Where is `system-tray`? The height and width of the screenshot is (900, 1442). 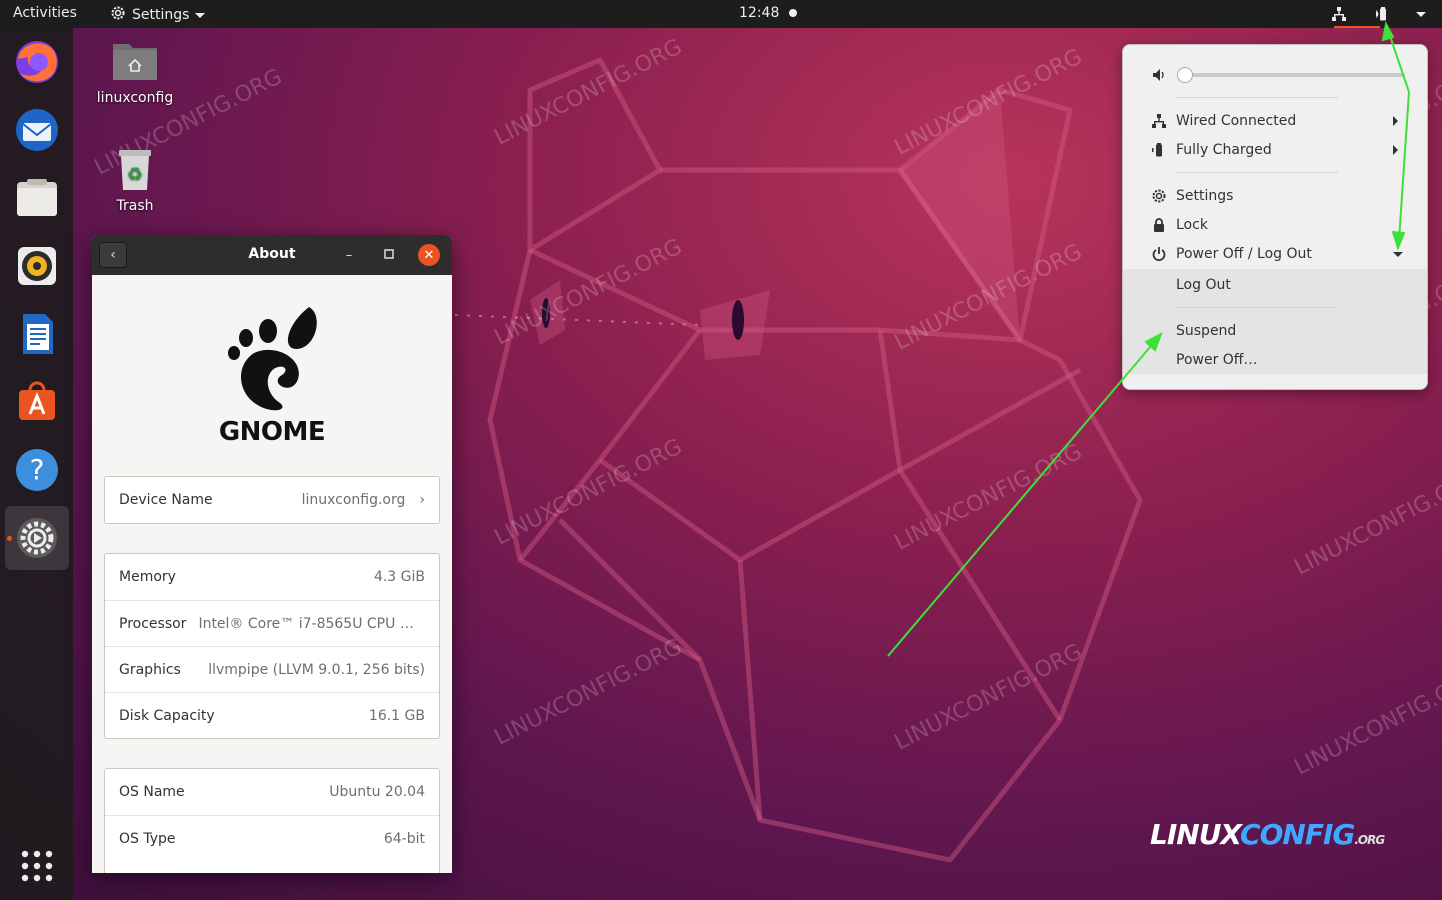 system-tray is located at coordinates (1377, 14).